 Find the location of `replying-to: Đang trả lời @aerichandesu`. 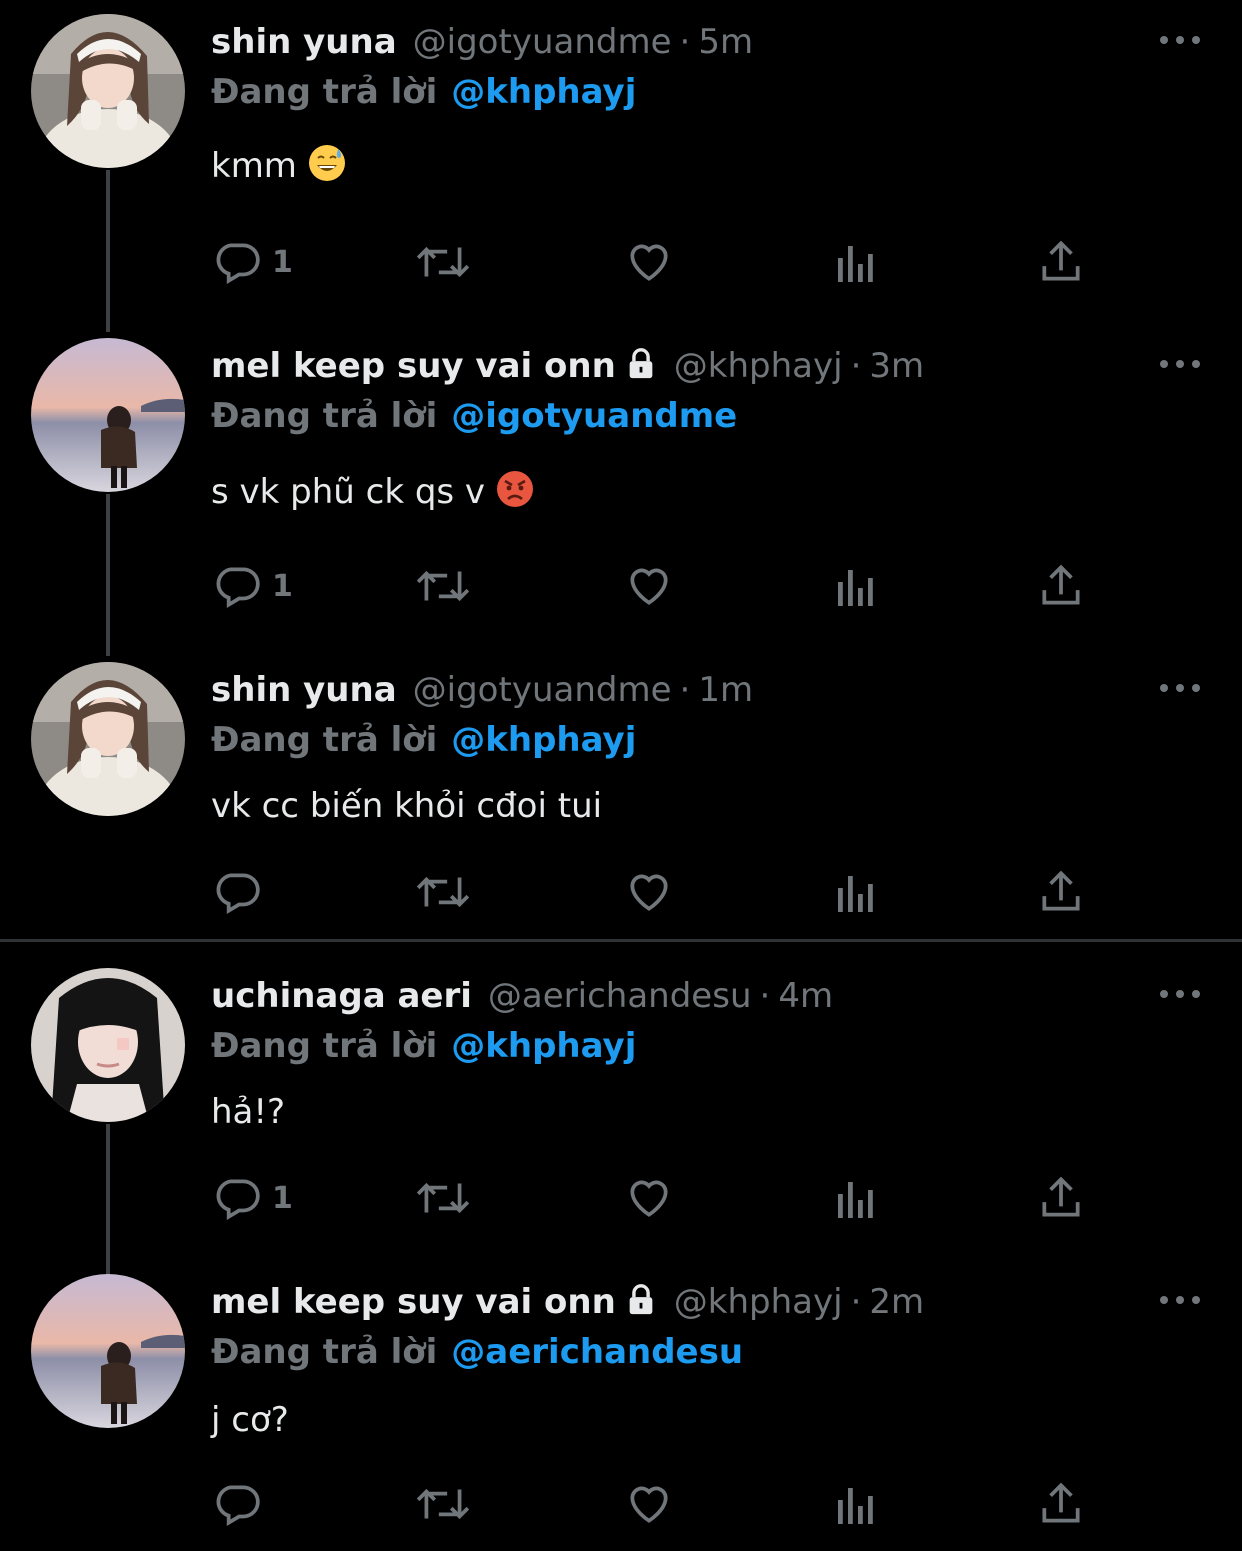

replying-to: Đang trả lời @aerichandesu is located at coordinates (477, 1352).